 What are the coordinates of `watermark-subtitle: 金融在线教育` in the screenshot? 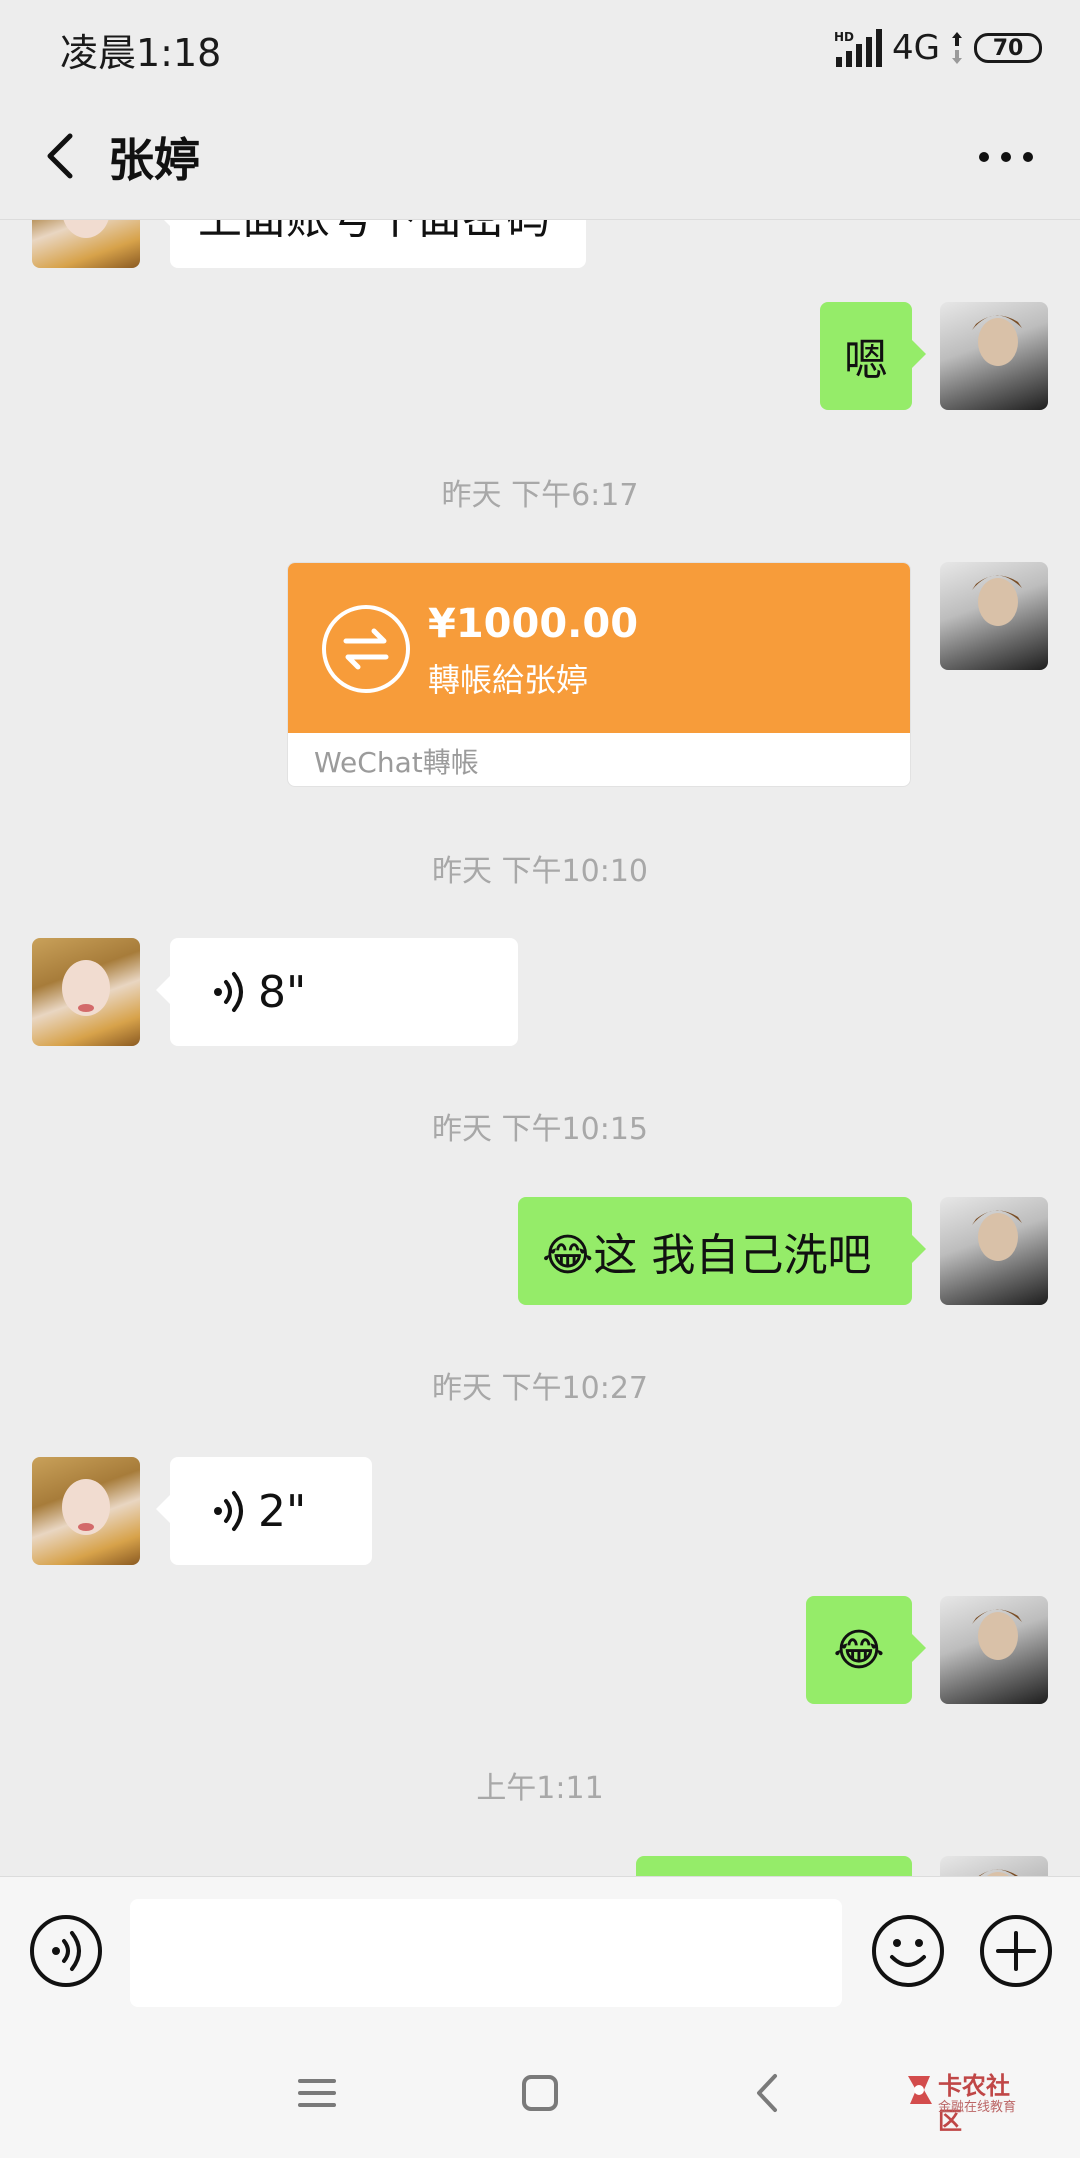 It's located at (977, 2107).